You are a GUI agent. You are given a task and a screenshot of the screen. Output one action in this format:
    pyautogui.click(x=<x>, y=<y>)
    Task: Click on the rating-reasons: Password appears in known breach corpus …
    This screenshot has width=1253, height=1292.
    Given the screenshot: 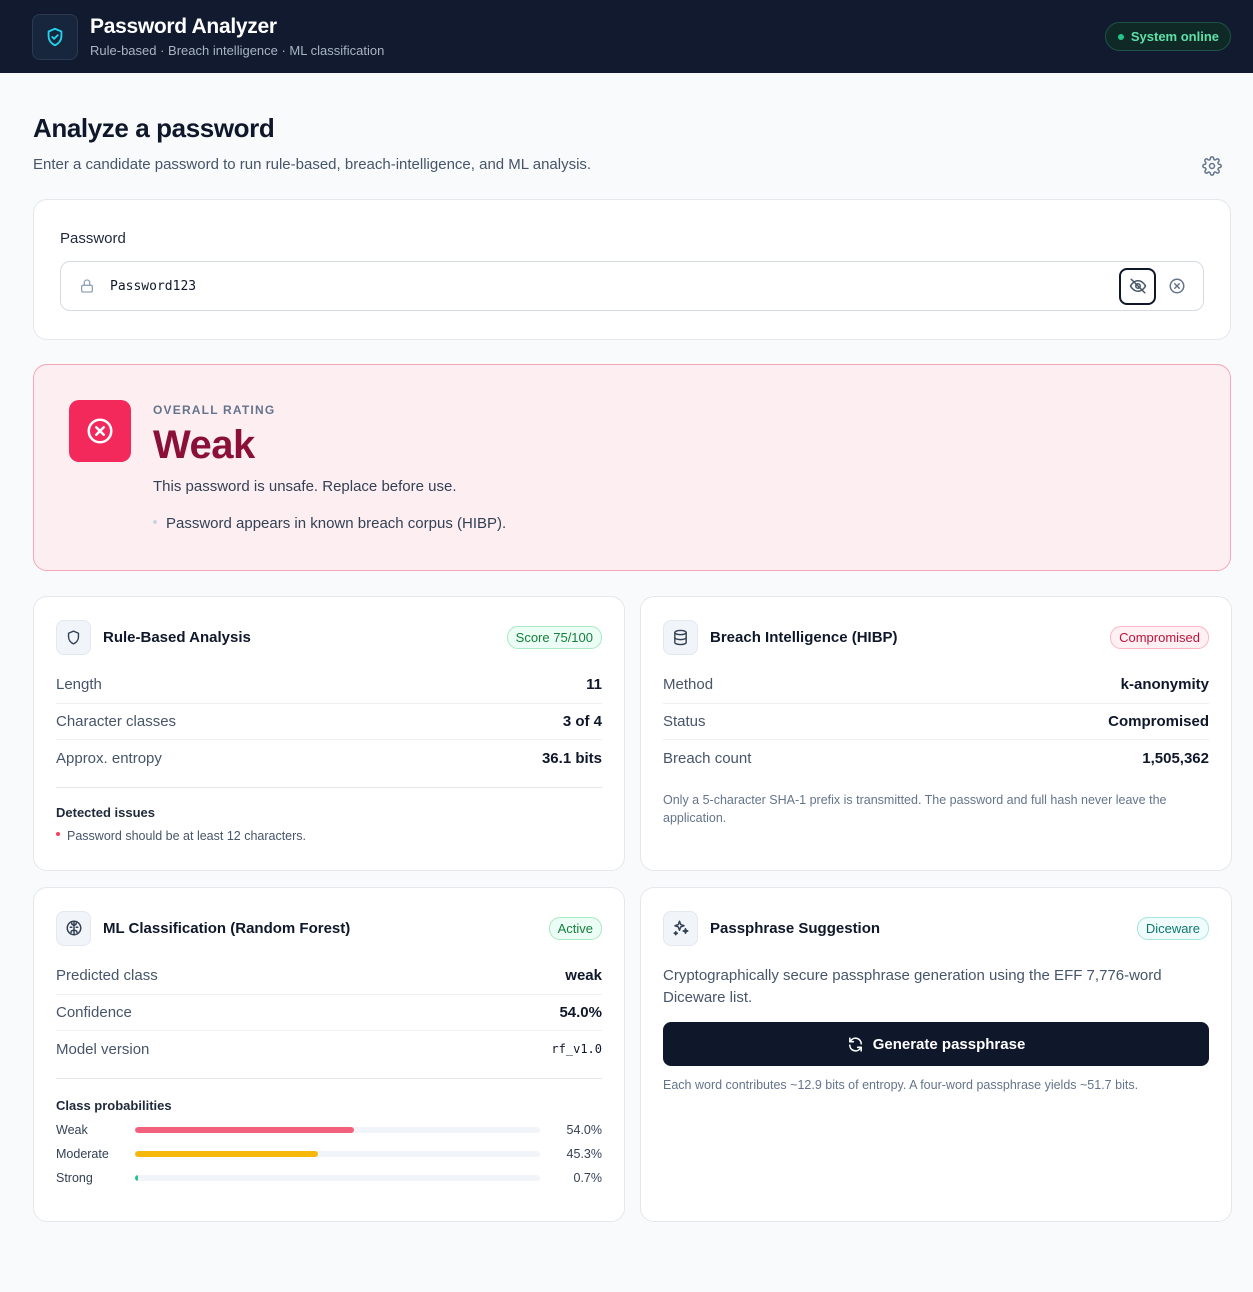 What is the action you would take?
    pyautogui.click(x=691, y=523)
    